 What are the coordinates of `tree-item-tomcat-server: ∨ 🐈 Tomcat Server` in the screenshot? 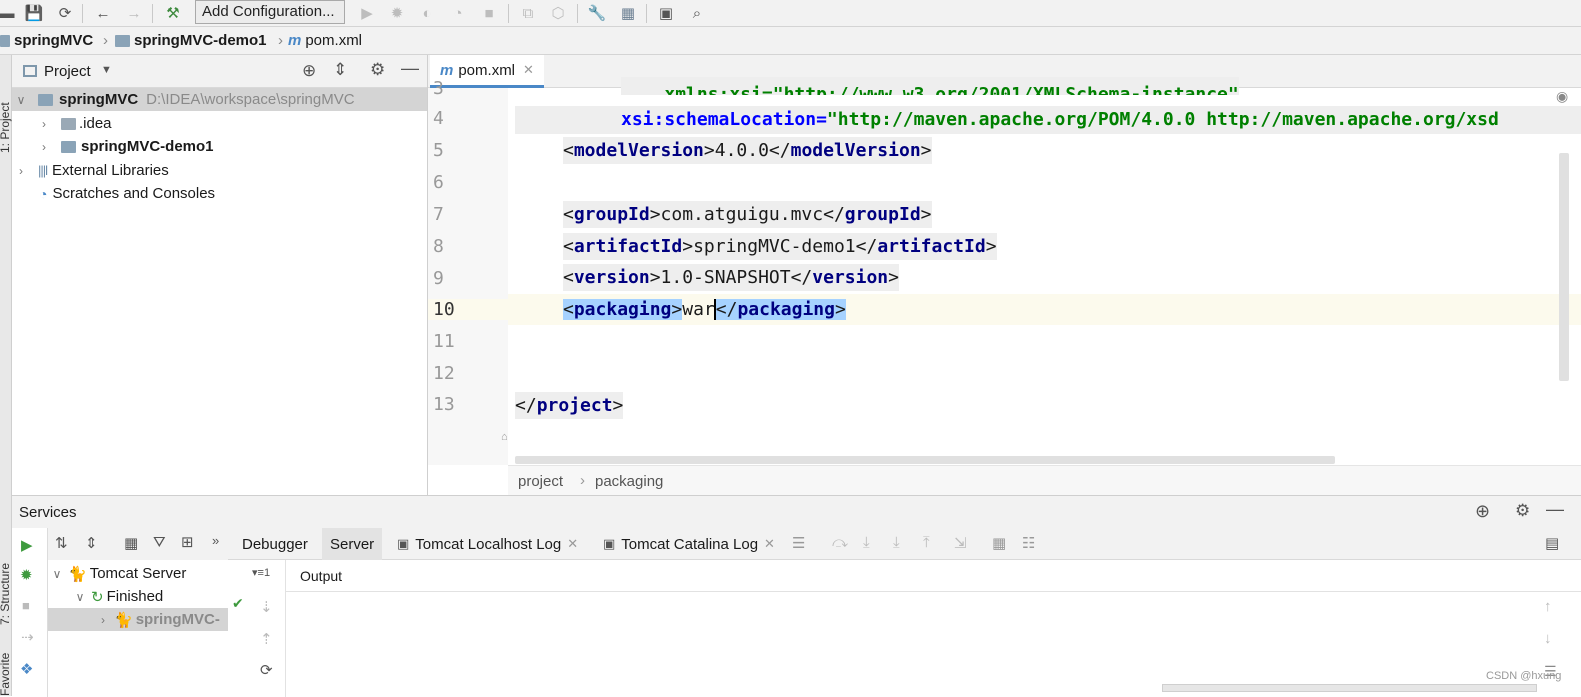 It's located at (138, 573).